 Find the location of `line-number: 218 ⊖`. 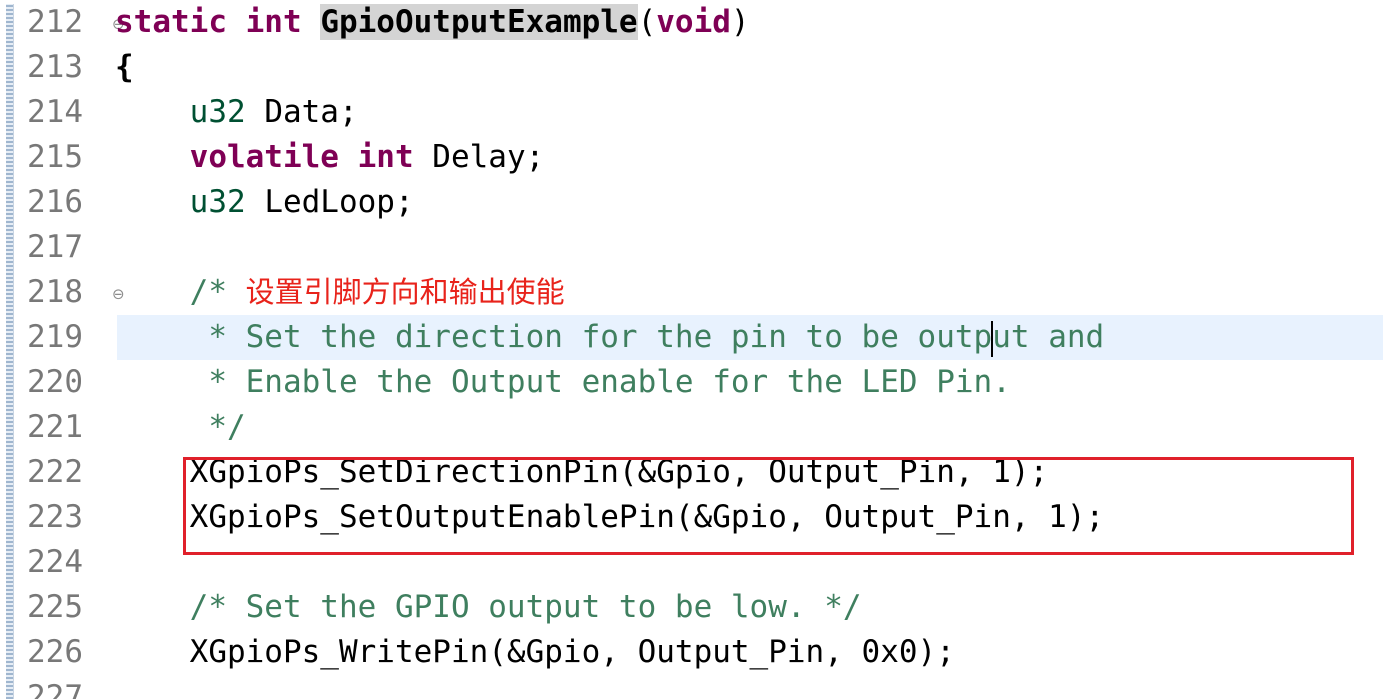

line-number: 218 ⊖ is located at coordinates (76, 292).